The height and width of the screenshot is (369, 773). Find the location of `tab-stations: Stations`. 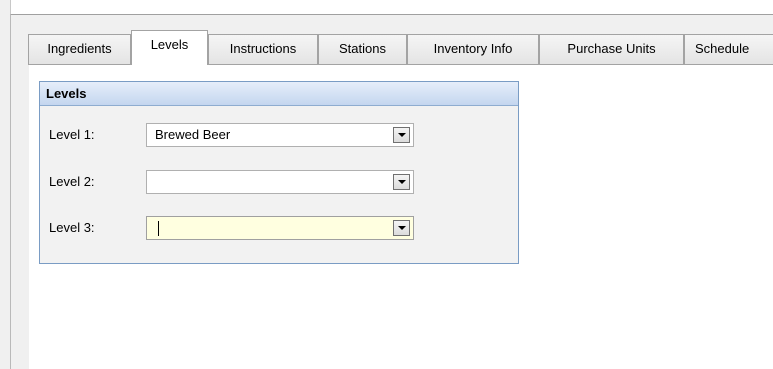

tab-stations: Stations is located at coordinates (362, 49).